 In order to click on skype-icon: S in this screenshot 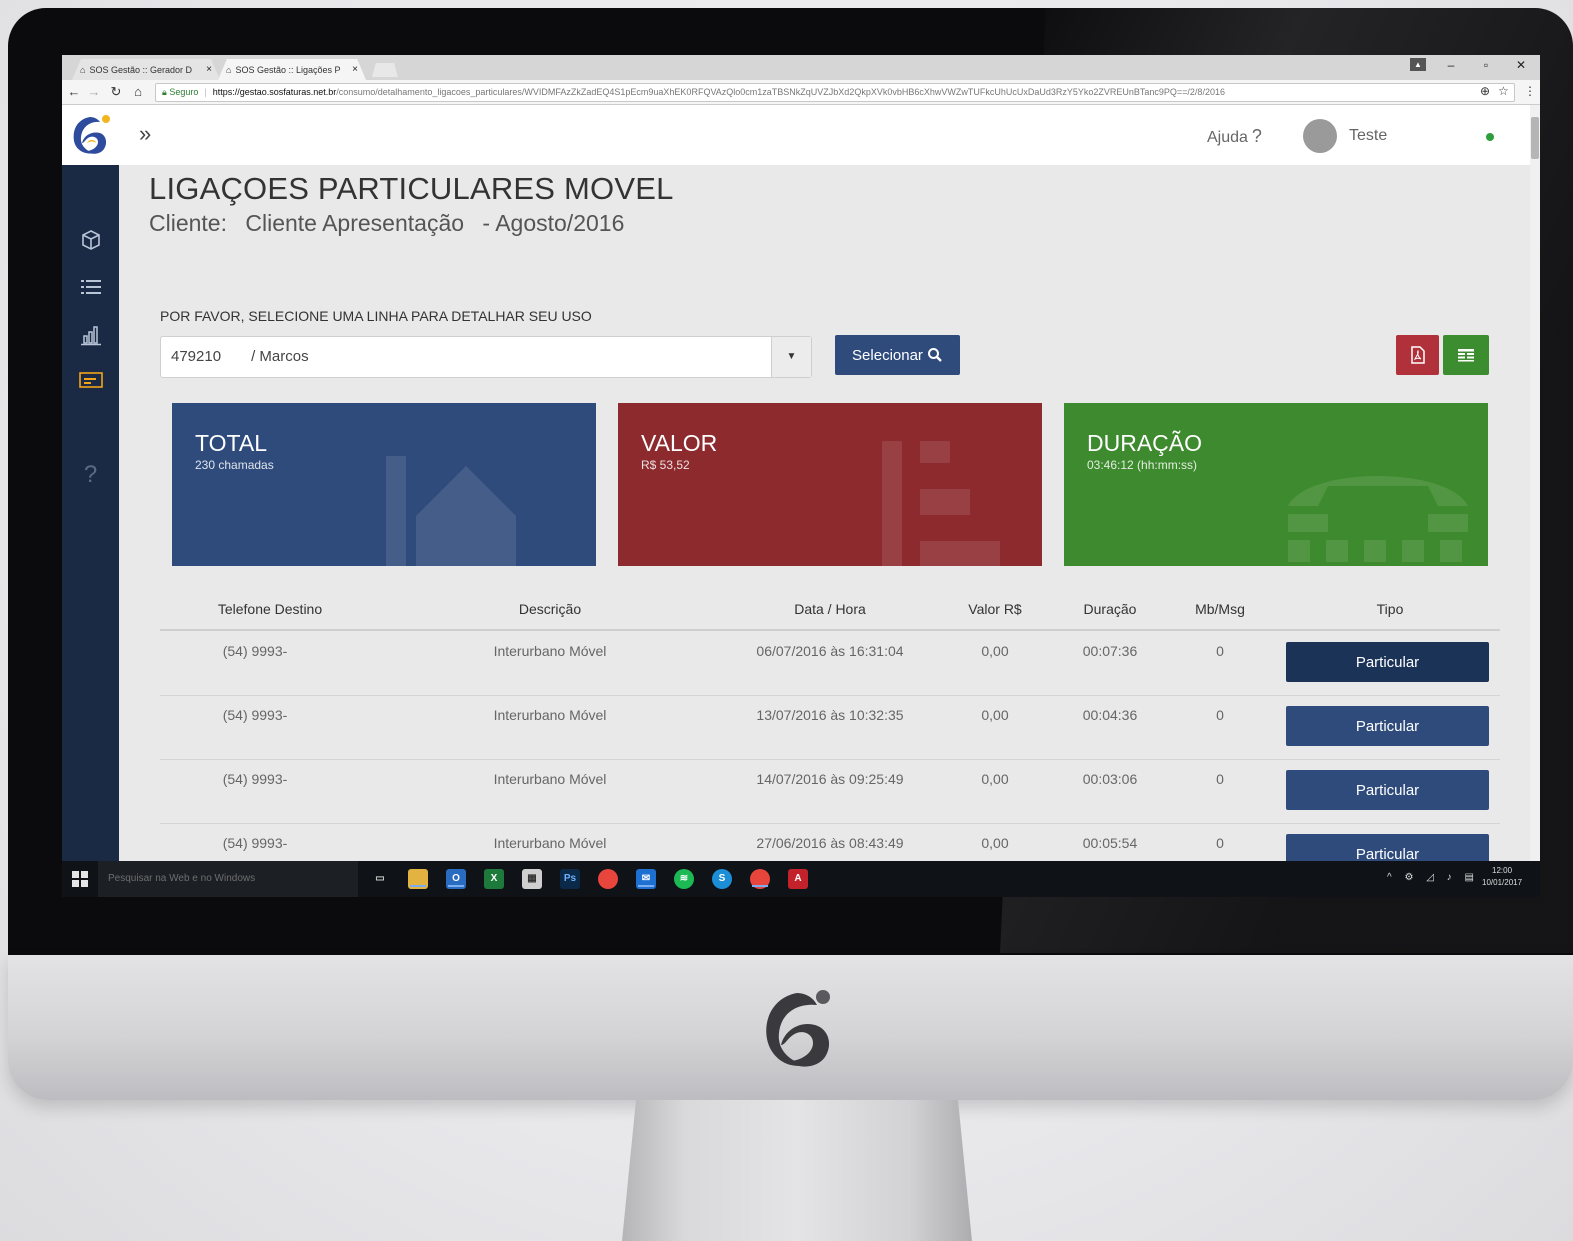, I will do `click(722, 879)`.